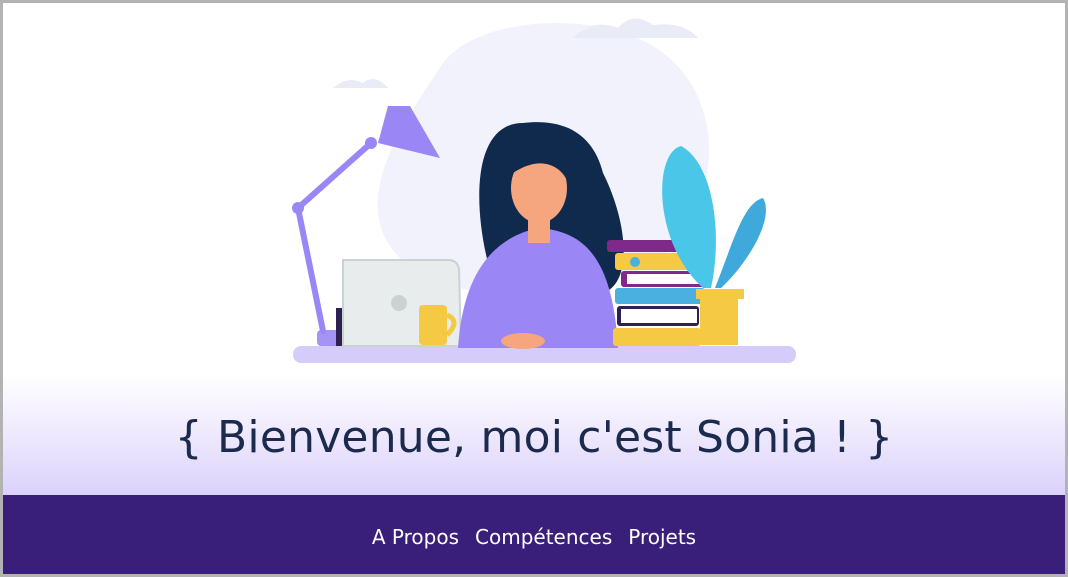 The width and height of the screenshot is (1068, 577). Describe the element at coordinates (543, 537) in the screenshot. I see `nav-link-skills: Compétences` at that location.